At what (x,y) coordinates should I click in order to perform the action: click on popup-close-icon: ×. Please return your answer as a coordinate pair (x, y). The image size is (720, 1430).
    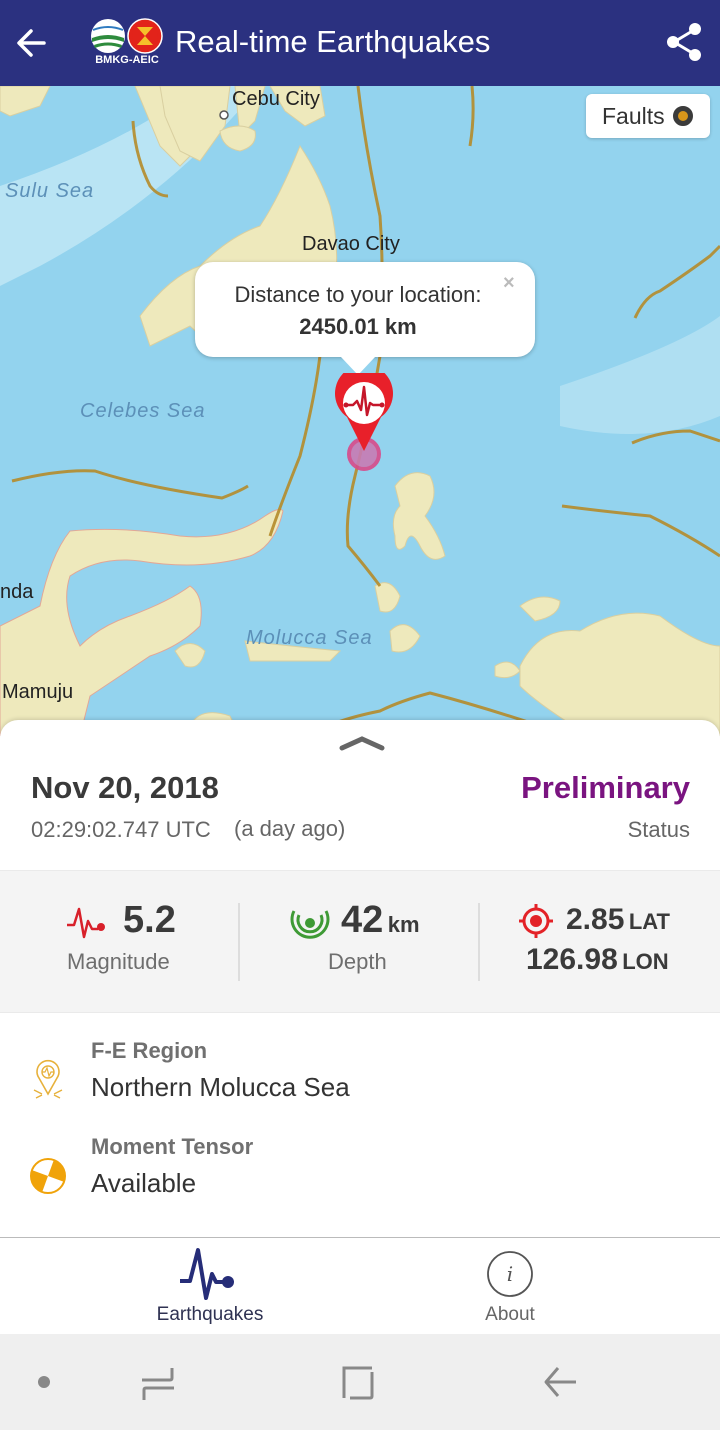
    Looking at the image, I should click on (509, 283).